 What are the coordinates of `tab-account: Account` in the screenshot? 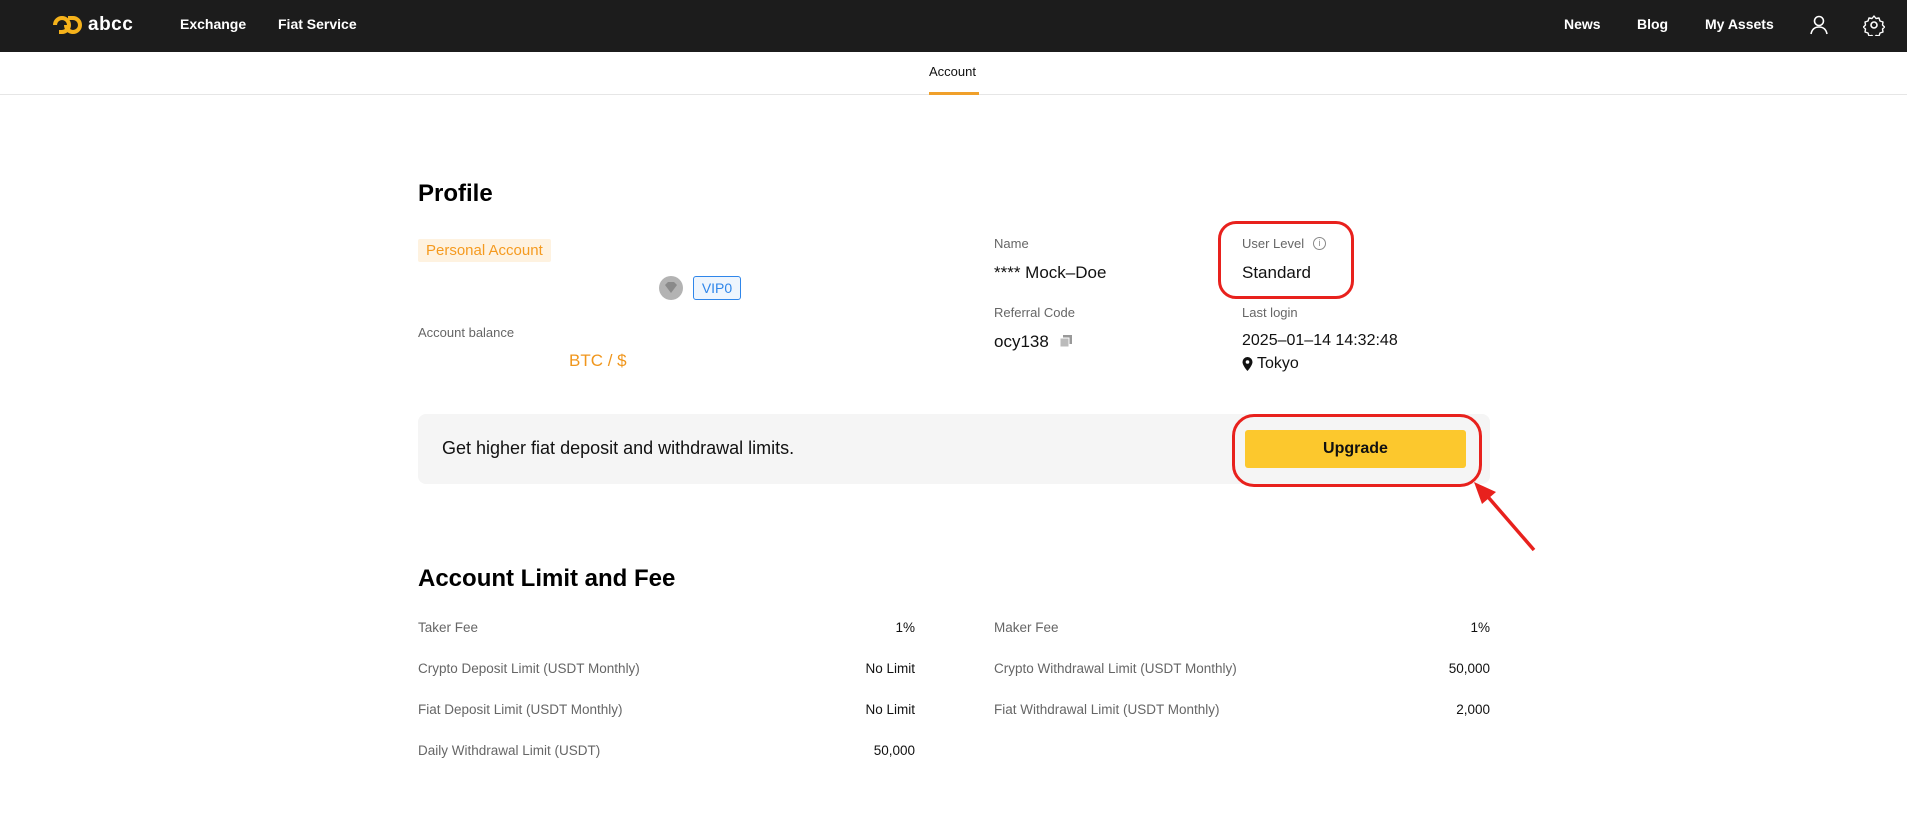 It's located at (952, 71).